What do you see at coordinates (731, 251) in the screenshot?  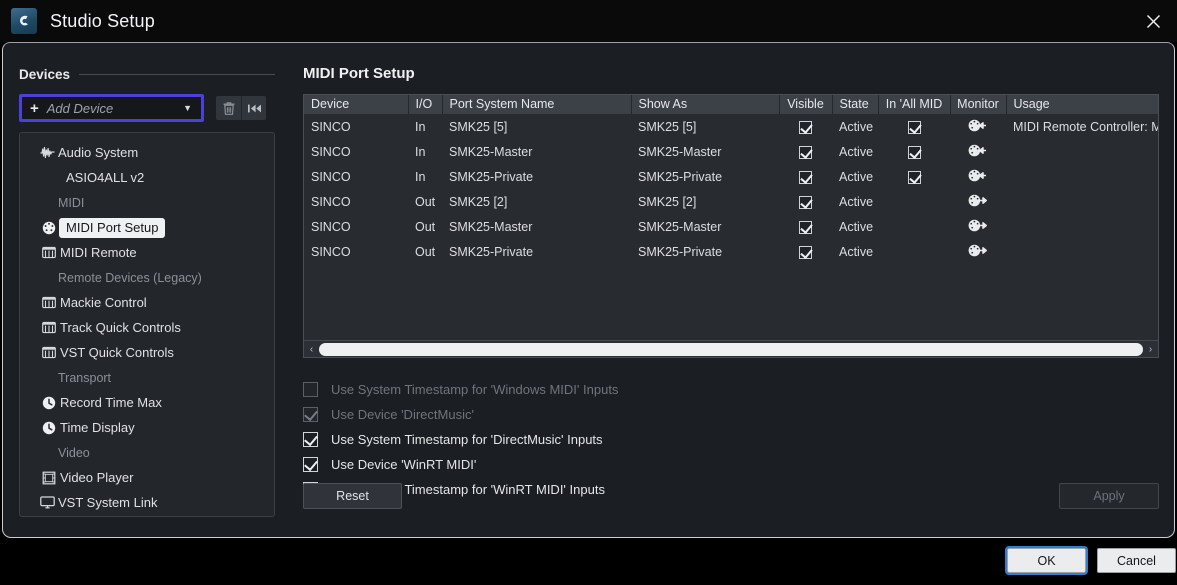 I see `table-row: SINCO Out SMK25-Private SMK25-Private Active` at bounding box center [731, 251].